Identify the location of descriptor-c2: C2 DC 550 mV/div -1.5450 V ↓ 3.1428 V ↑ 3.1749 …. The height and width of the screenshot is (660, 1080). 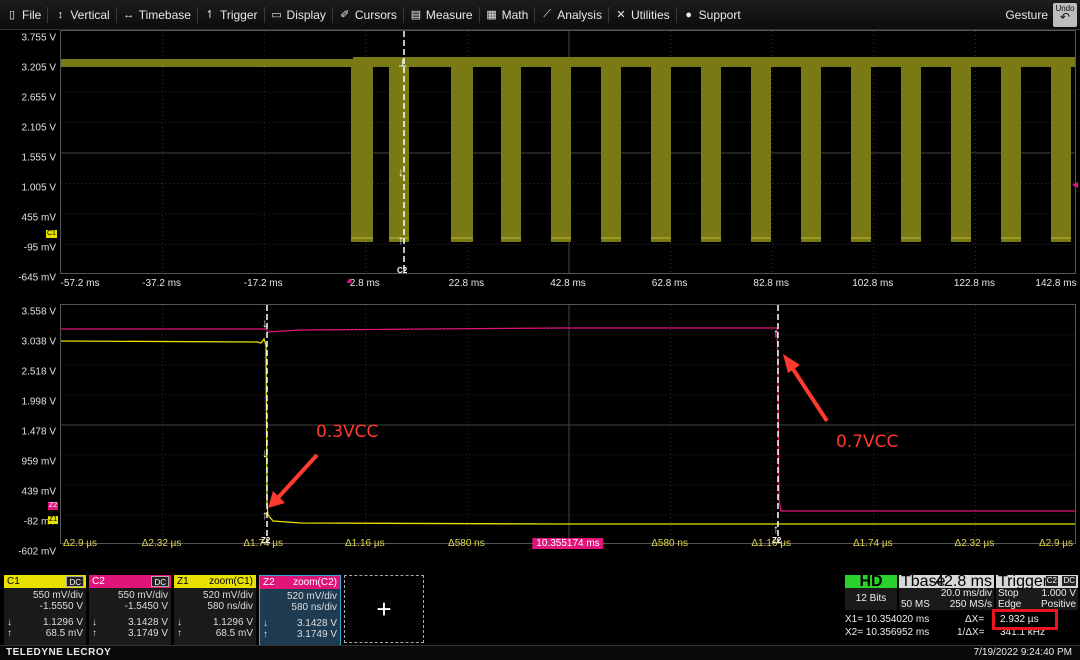
(130, 610).